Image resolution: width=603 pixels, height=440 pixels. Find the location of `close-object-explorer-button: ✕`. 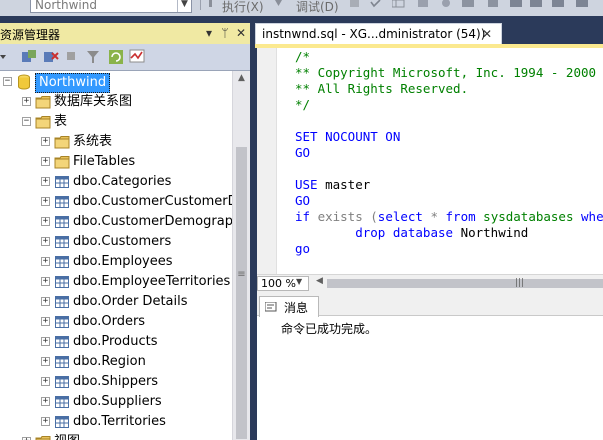

close-object-explorer-button: ✕ is located at coordinates (241, 33).